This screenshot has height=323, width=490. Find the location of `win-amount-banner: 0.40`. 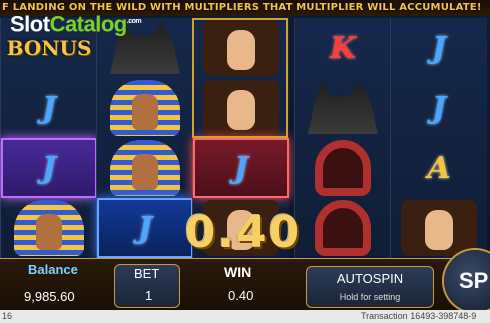

win-amount-banner: 0.40 is located at coordinates (243, 232).